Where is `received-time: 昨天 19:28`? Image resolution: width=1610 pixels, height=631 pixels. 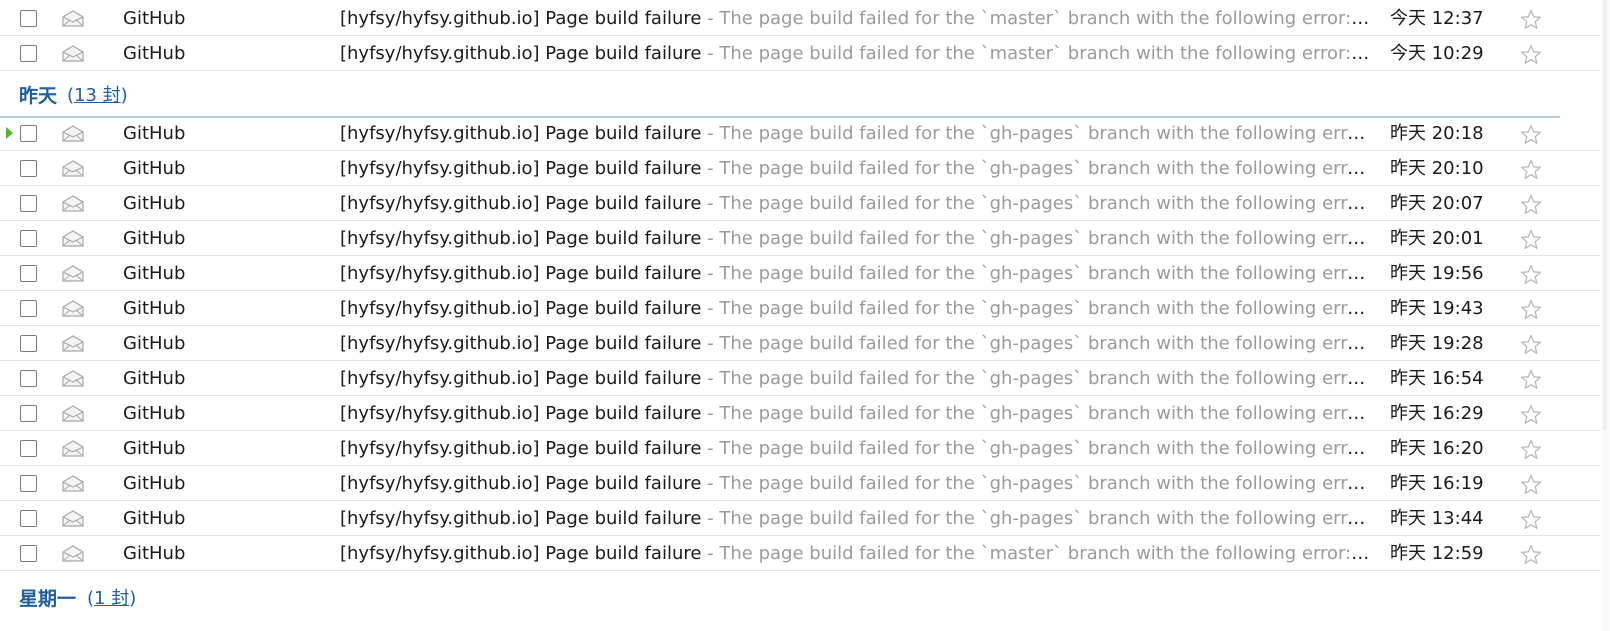 received-time: 昨天 19:28 is located at coordinates (1437, 343).